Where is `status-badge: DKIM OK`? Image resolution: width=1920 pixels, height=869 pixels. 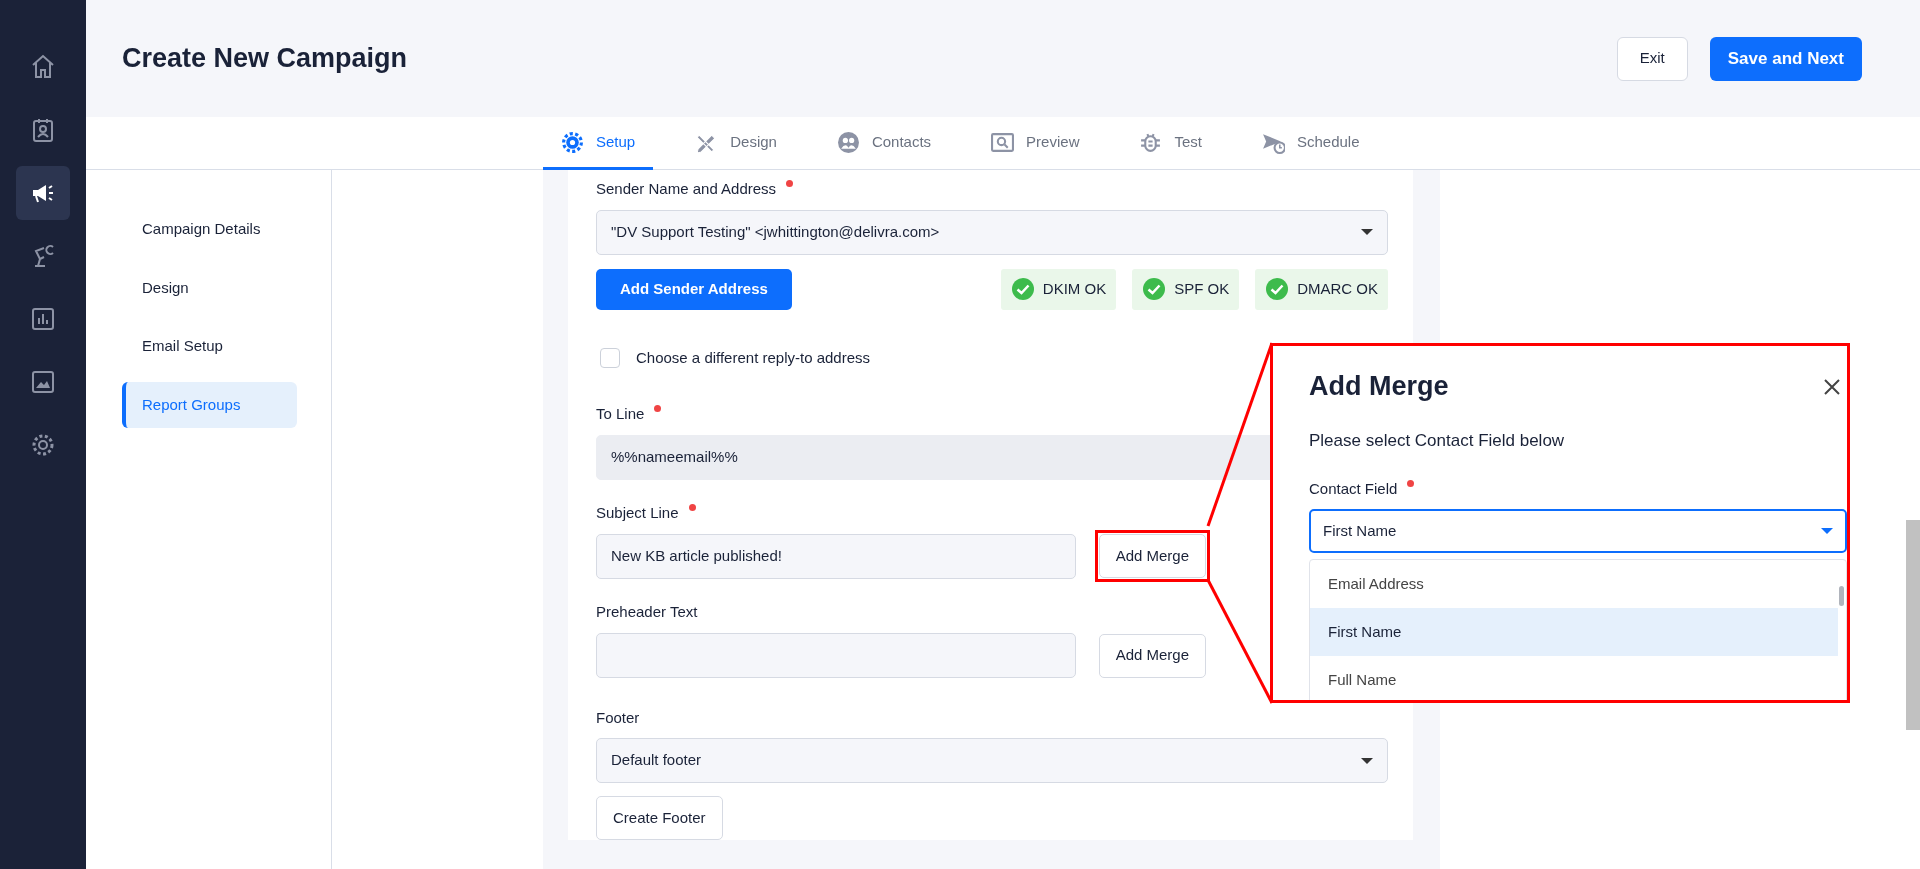 status-badge: DKIM OK is located at coordinates (1058, 289).